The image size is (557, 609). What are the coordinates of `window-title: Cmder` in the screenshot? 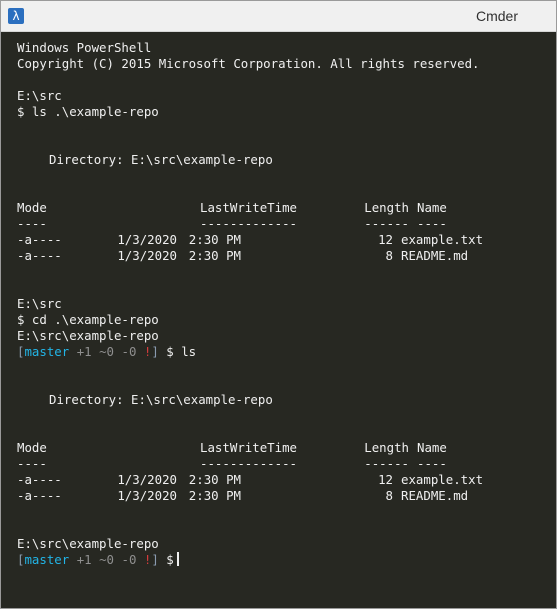 It's located at (496, 16).